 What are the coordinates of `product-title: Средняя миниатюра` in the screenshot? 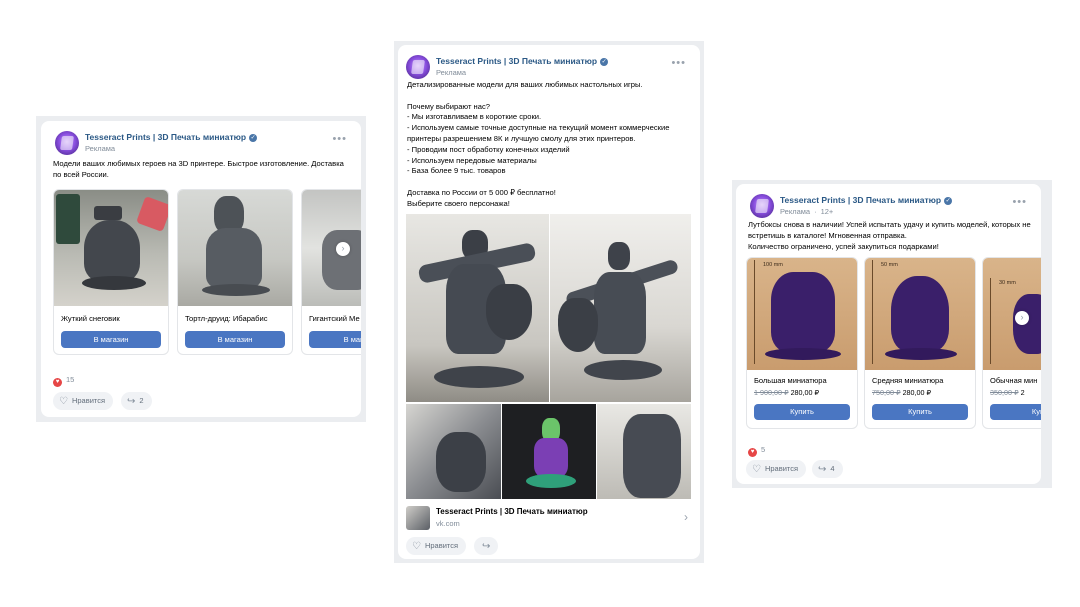 It's located at (907, 380).